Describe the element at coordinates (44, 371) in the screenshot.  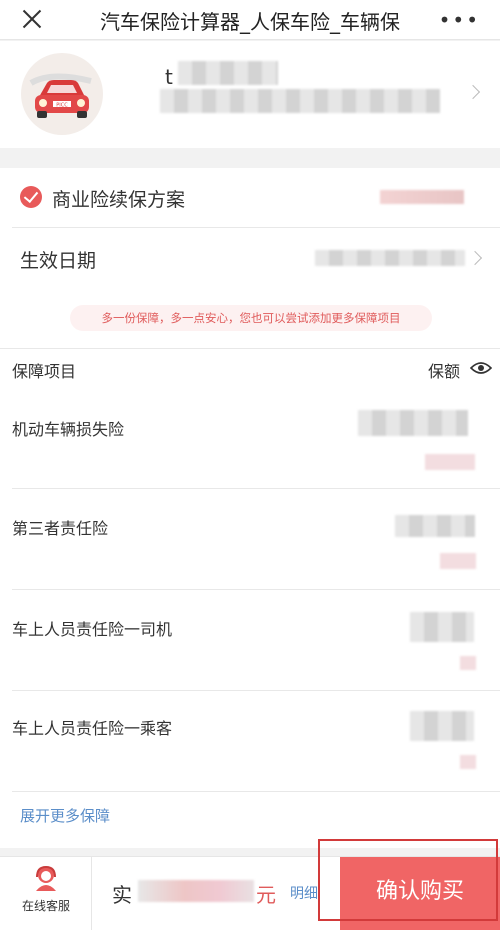
I see `coverage-header-label: 保障项目` at that location.